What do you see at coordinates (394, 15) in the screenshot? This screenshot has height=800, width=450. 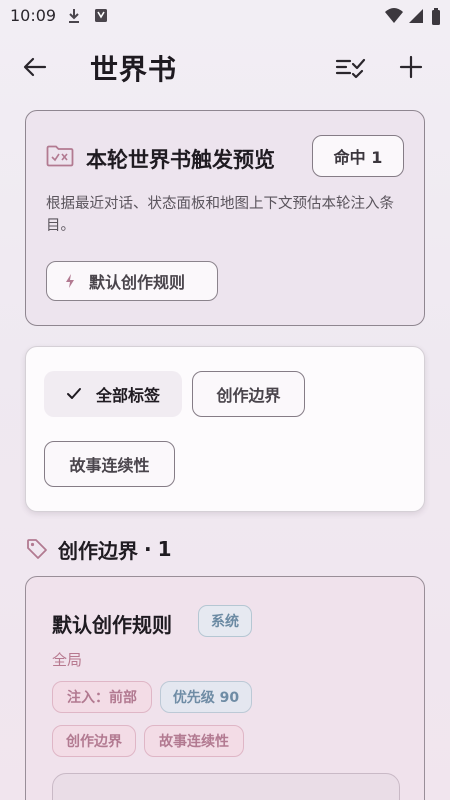 I see `wifi-icon` at bounding box center [394, 15].